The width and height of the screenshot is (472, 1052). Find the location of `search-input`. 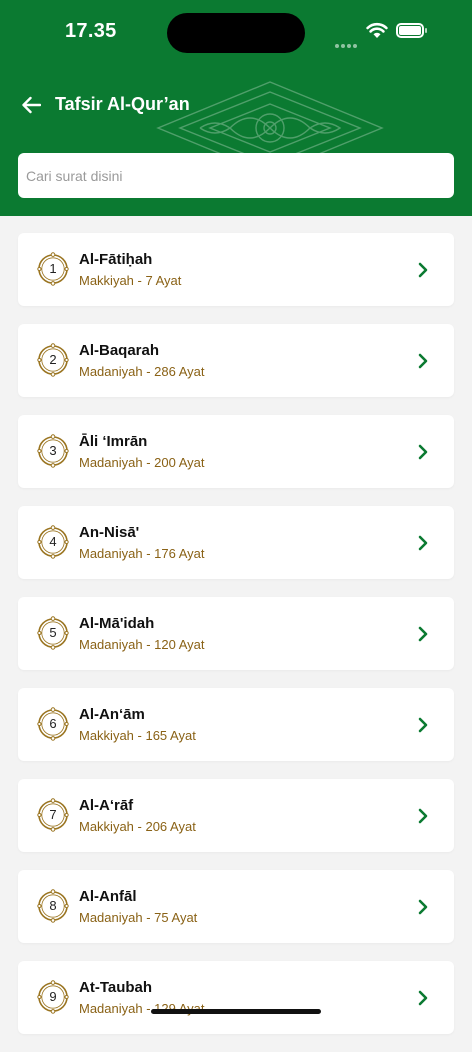

search-input is located at coordinates (236, 175).